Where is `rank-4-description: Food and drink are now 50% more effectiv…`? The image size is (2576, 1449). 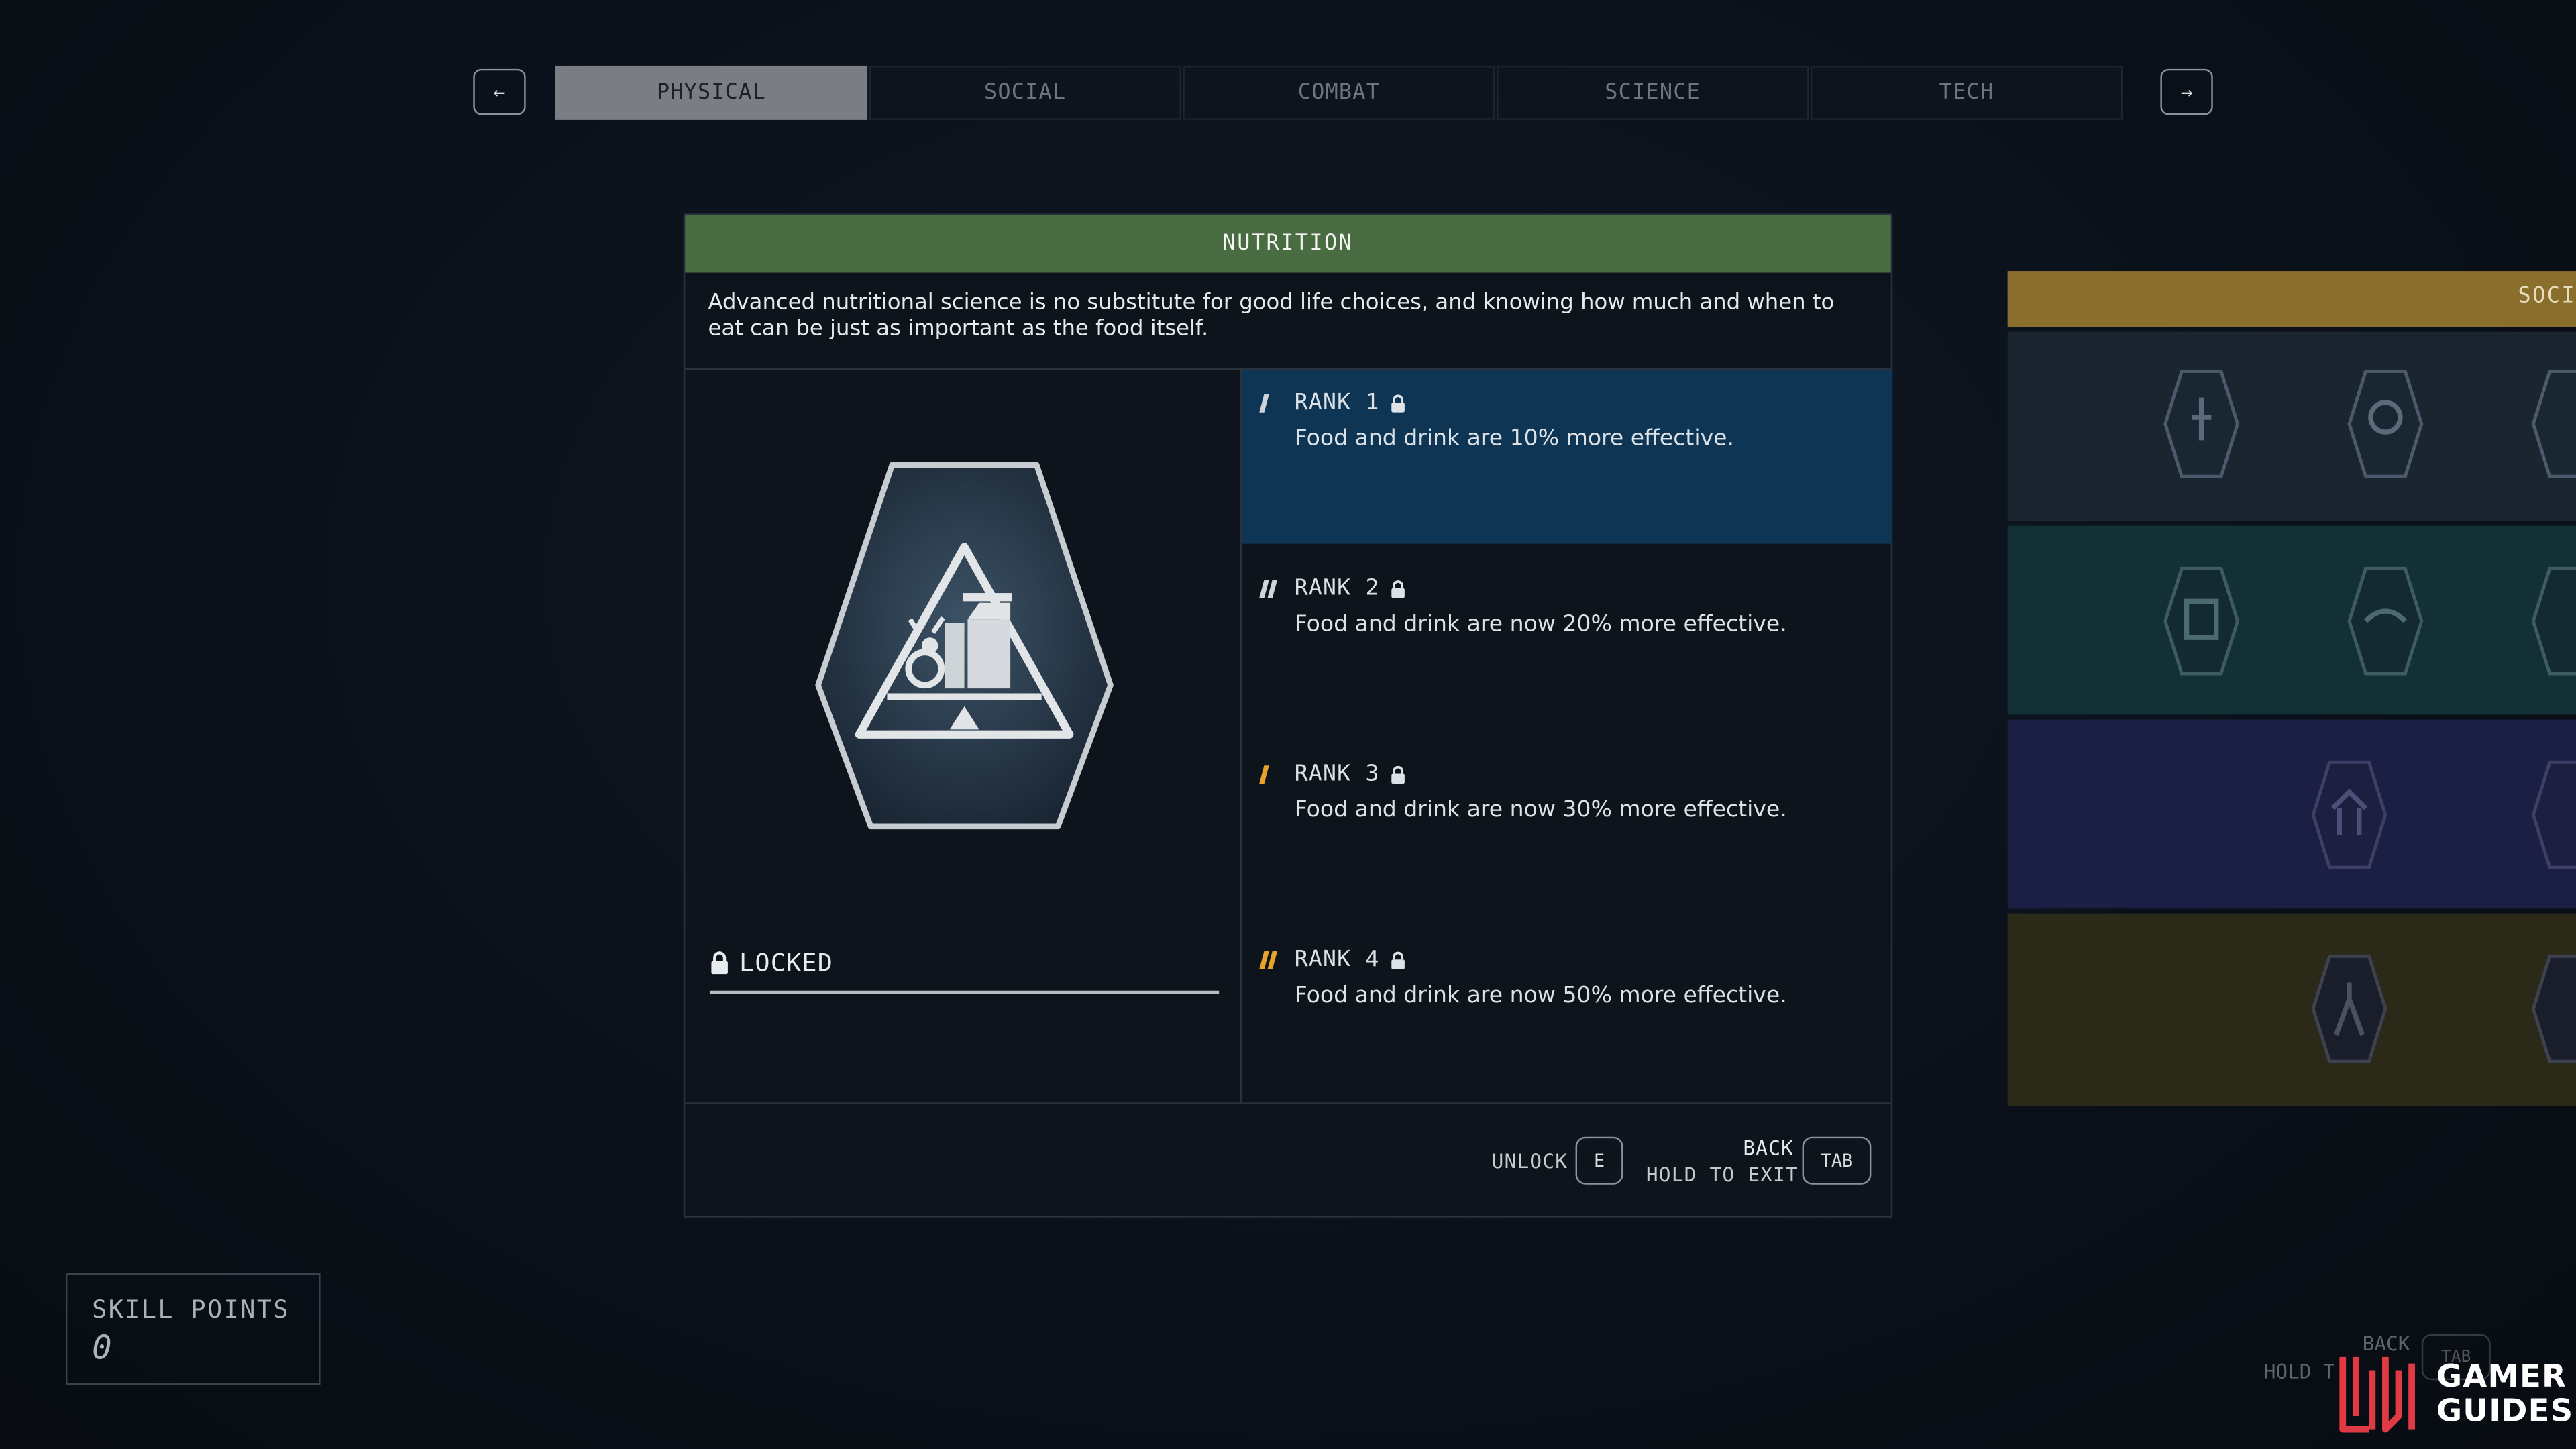
rank-4-description: Food and drink are now 50% more effectiv… is located at coordinates (1540, 995).